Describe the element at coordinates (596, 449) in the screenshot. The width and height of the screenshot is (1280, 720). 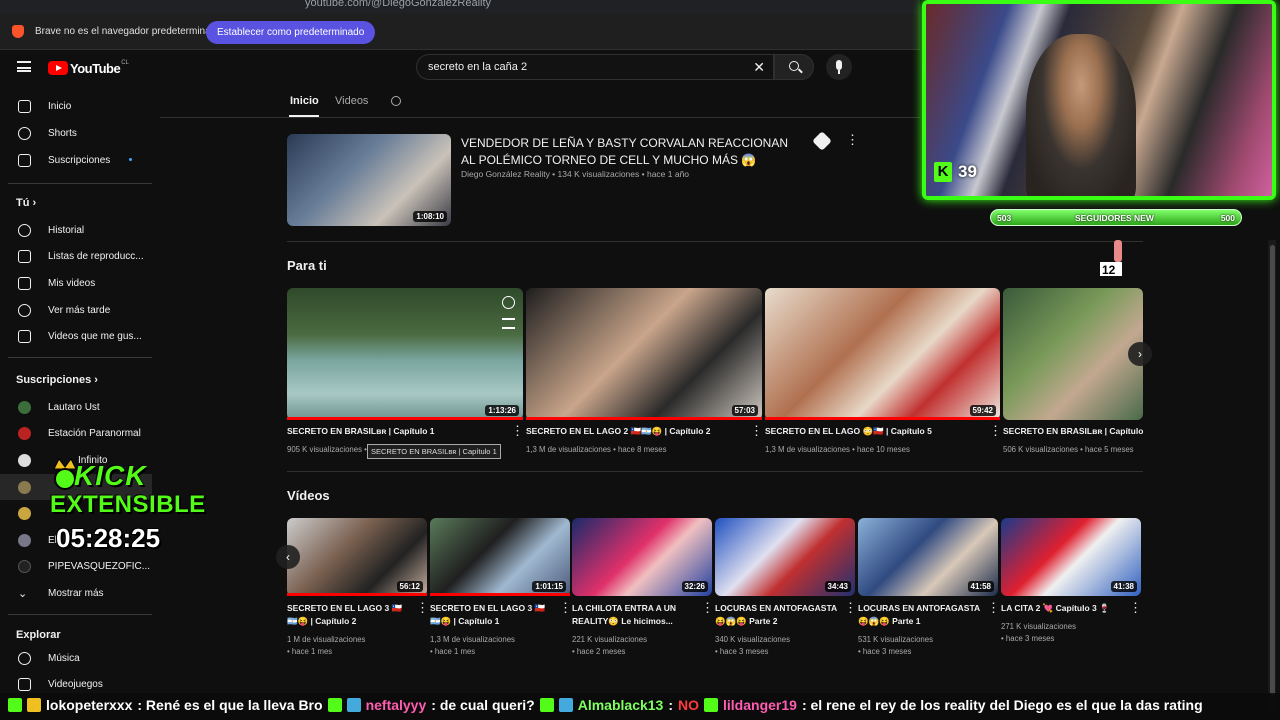
I see `video-meta: 1,3 M de visualizaciones • hace 8 meses` at that location.